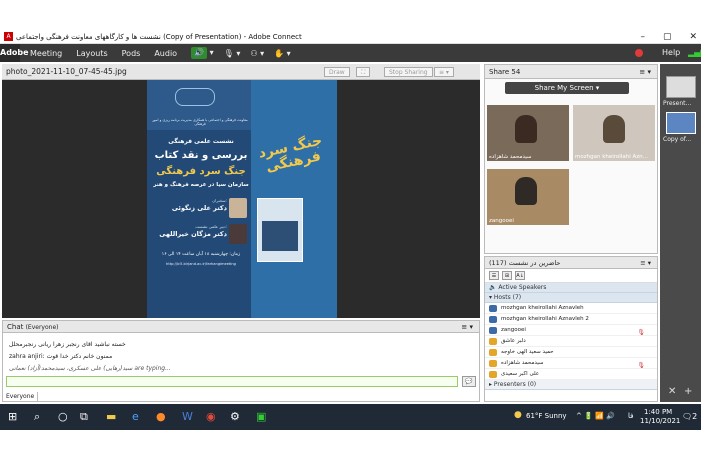  What do you see at coordinates (645, 72) in the screenshot?
I see `video-pod-options-icon: ≡ ▾` at bounding box center [645, 72].